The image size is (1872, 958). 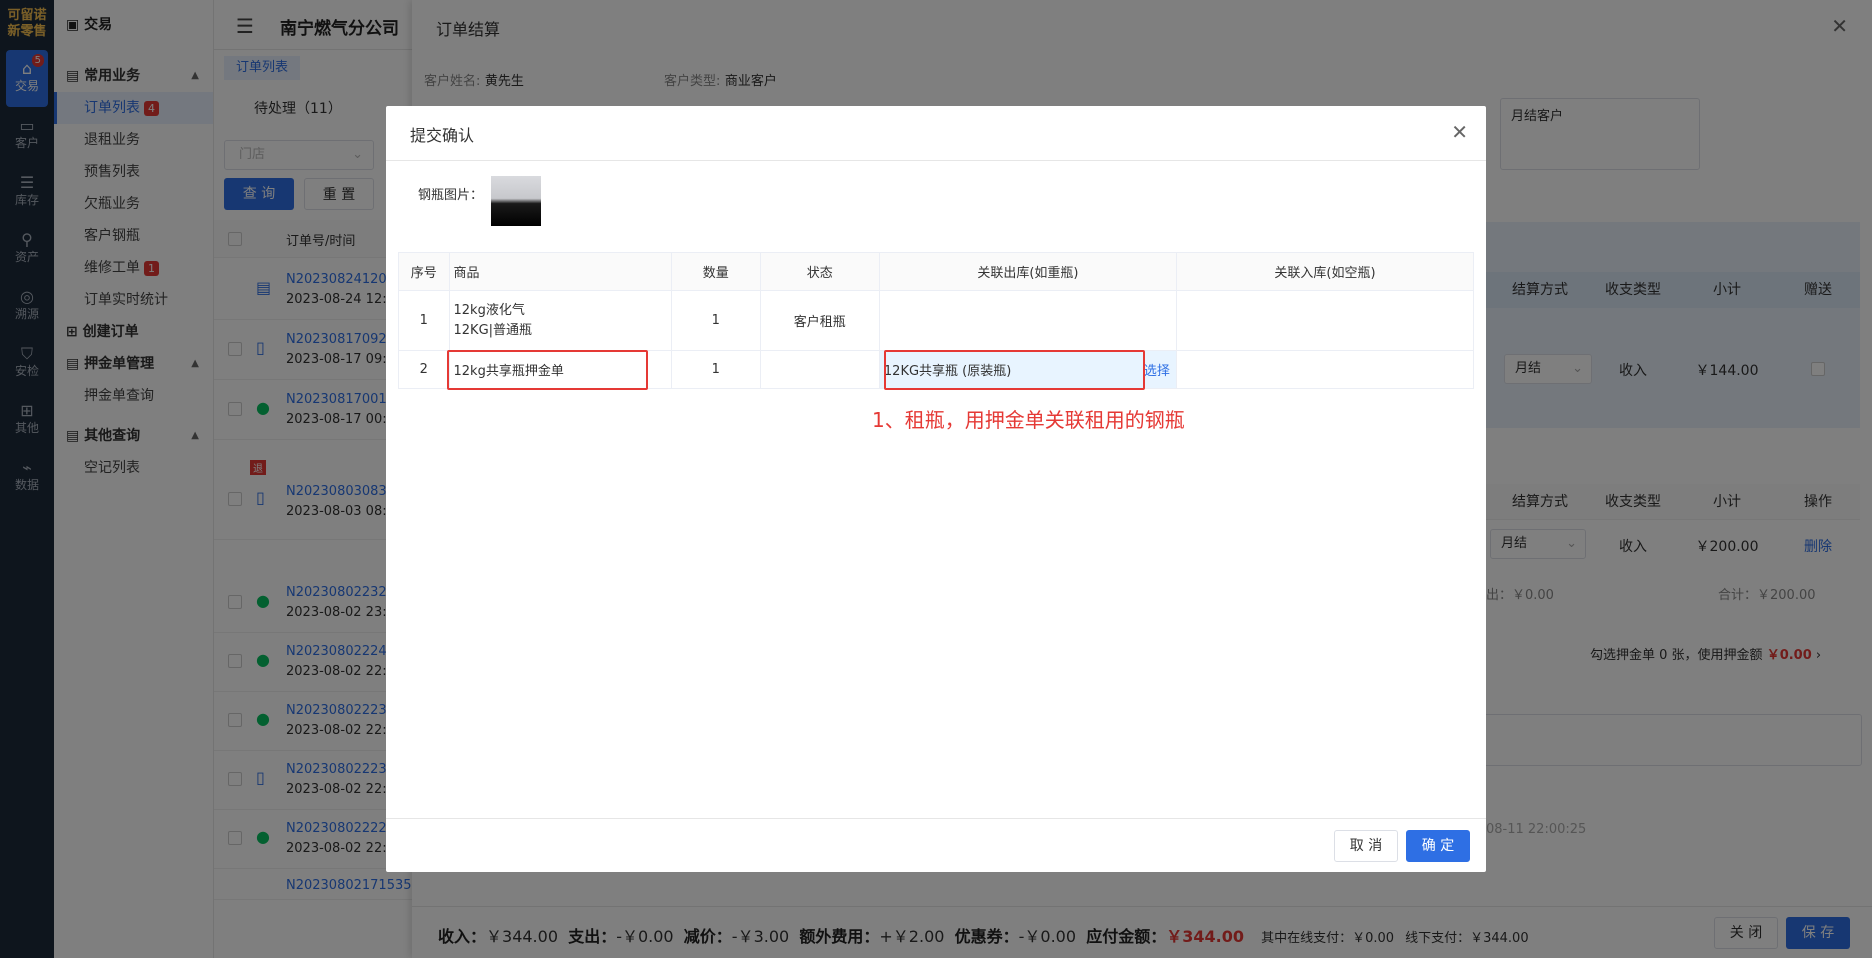 I want to click on highlight-box-outbound, so click(x=1014, y=370).